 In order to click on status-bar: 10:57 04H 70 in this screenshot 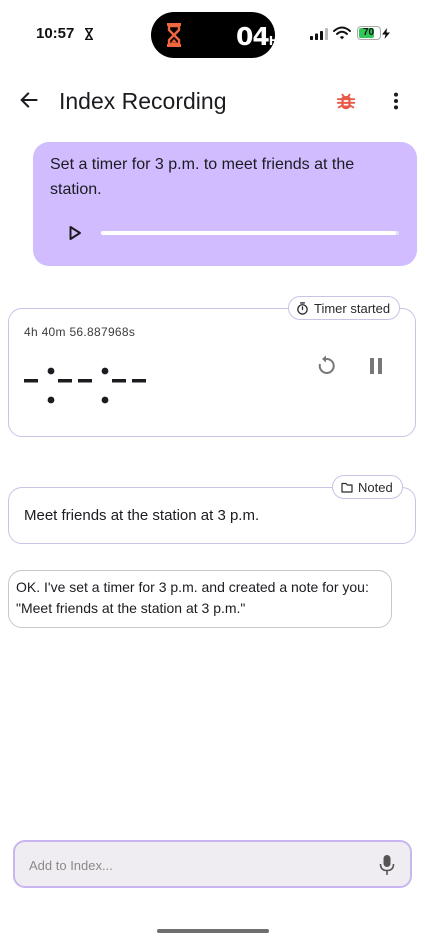, I will do `click(212, 35)`.